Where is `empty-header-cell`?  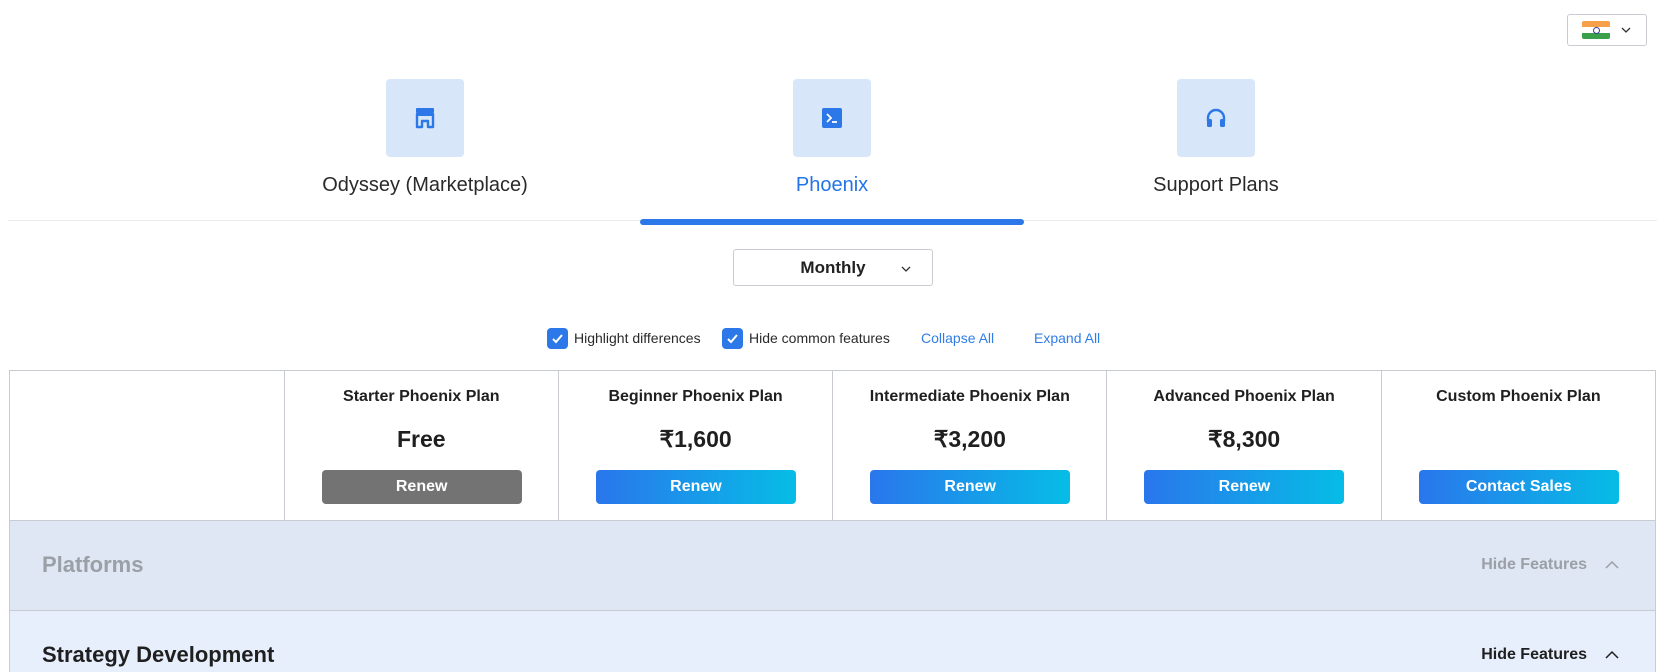
empty-header-cell is located at coordinates (147, 445).